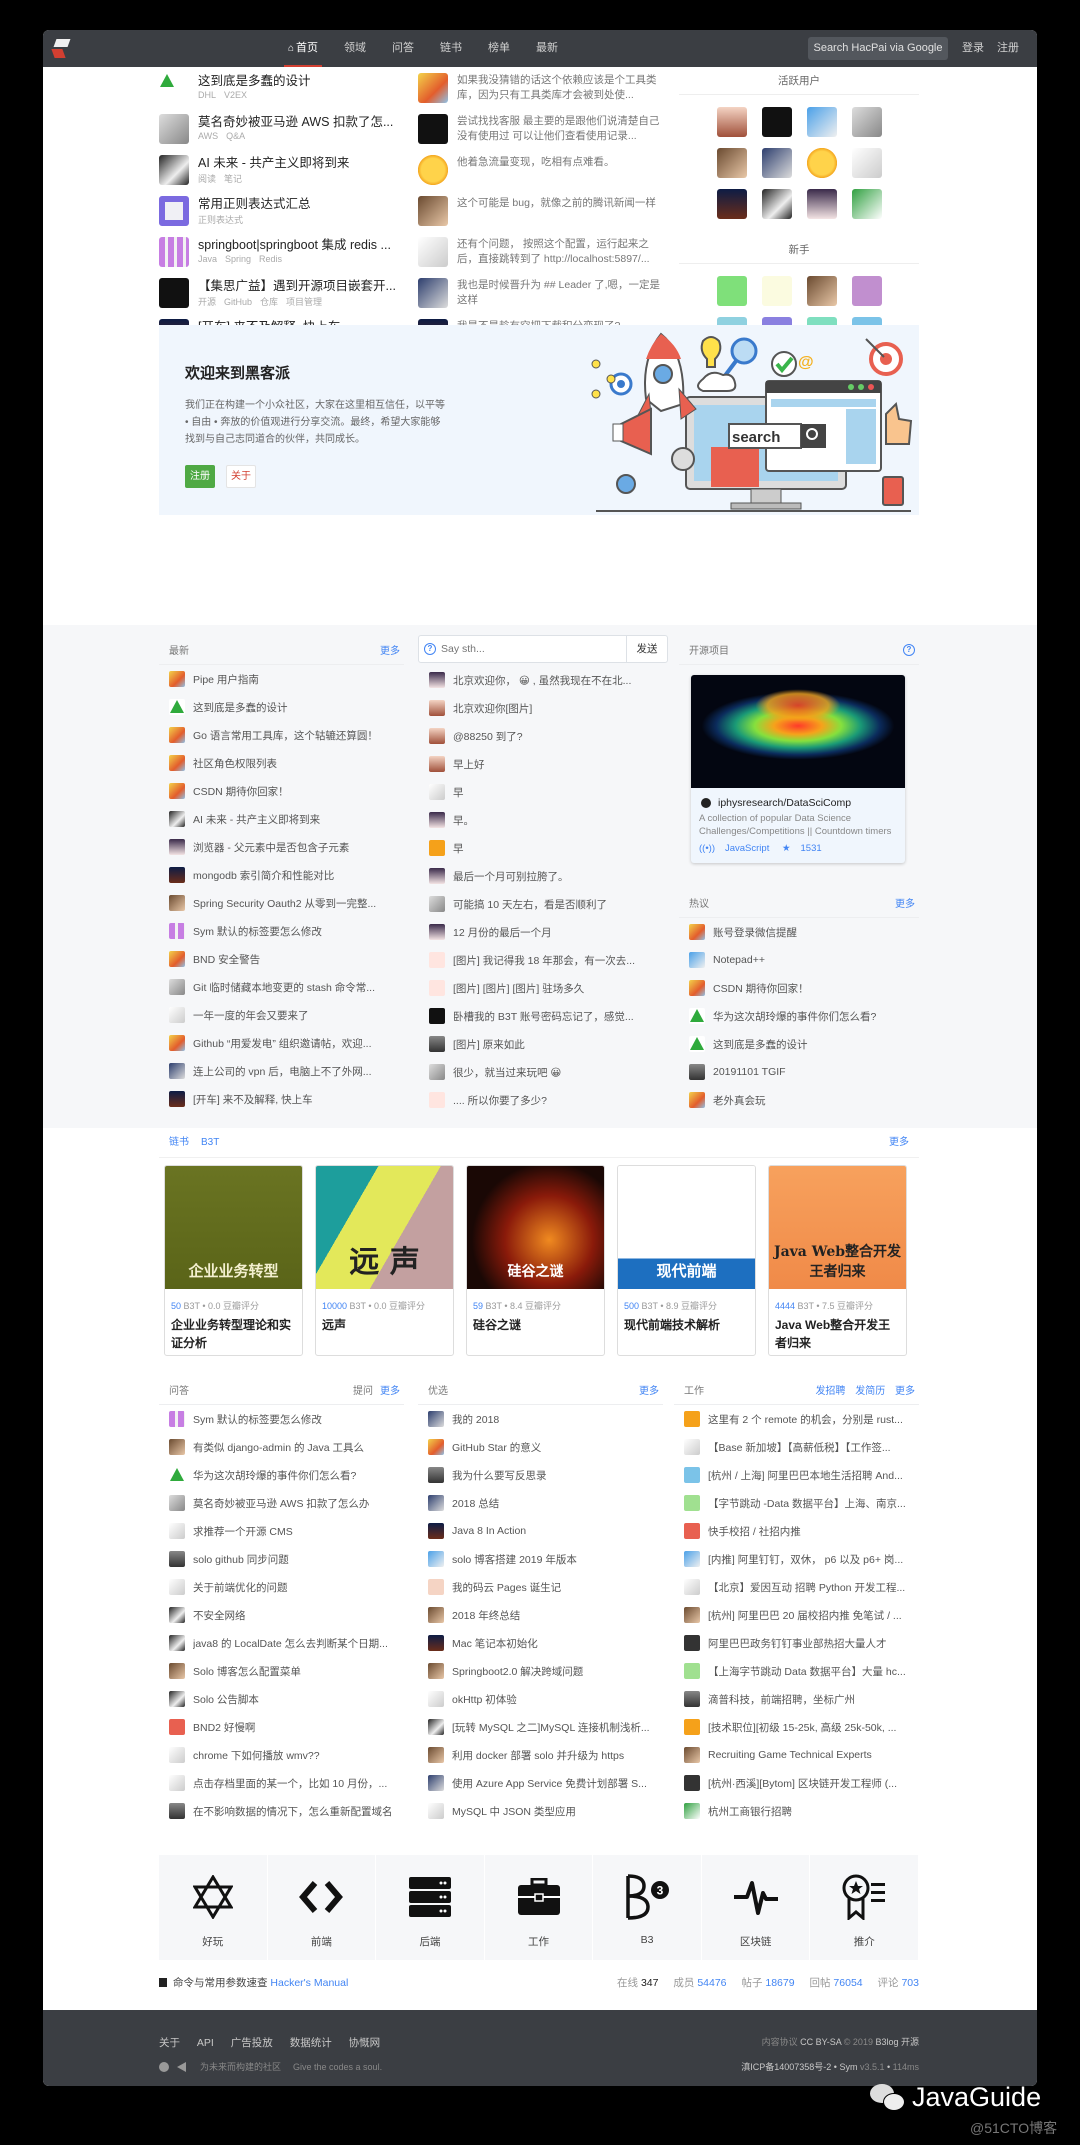  Describe the element at coordinates (451, 48) in the screenshot. I see `nav-books: 链书` at that location.